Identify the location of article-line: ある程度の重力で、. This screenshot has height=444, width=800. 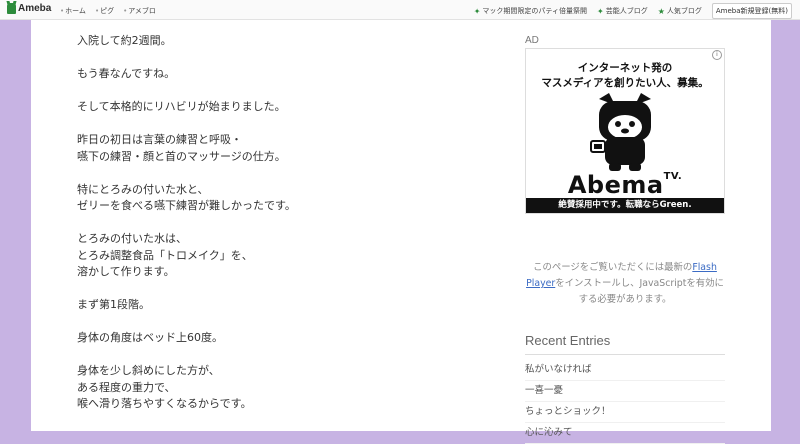
(126, 387).